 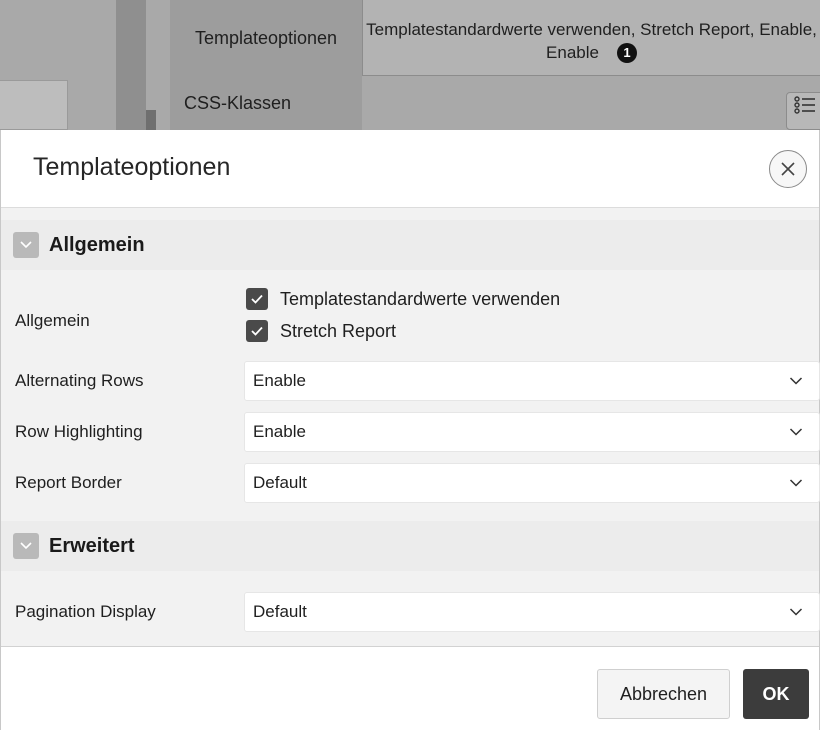 What do you see at coordinates (532, 612) in the screenshot?
I see `pagination-display-select: Default` at bounding box center [532, 612].